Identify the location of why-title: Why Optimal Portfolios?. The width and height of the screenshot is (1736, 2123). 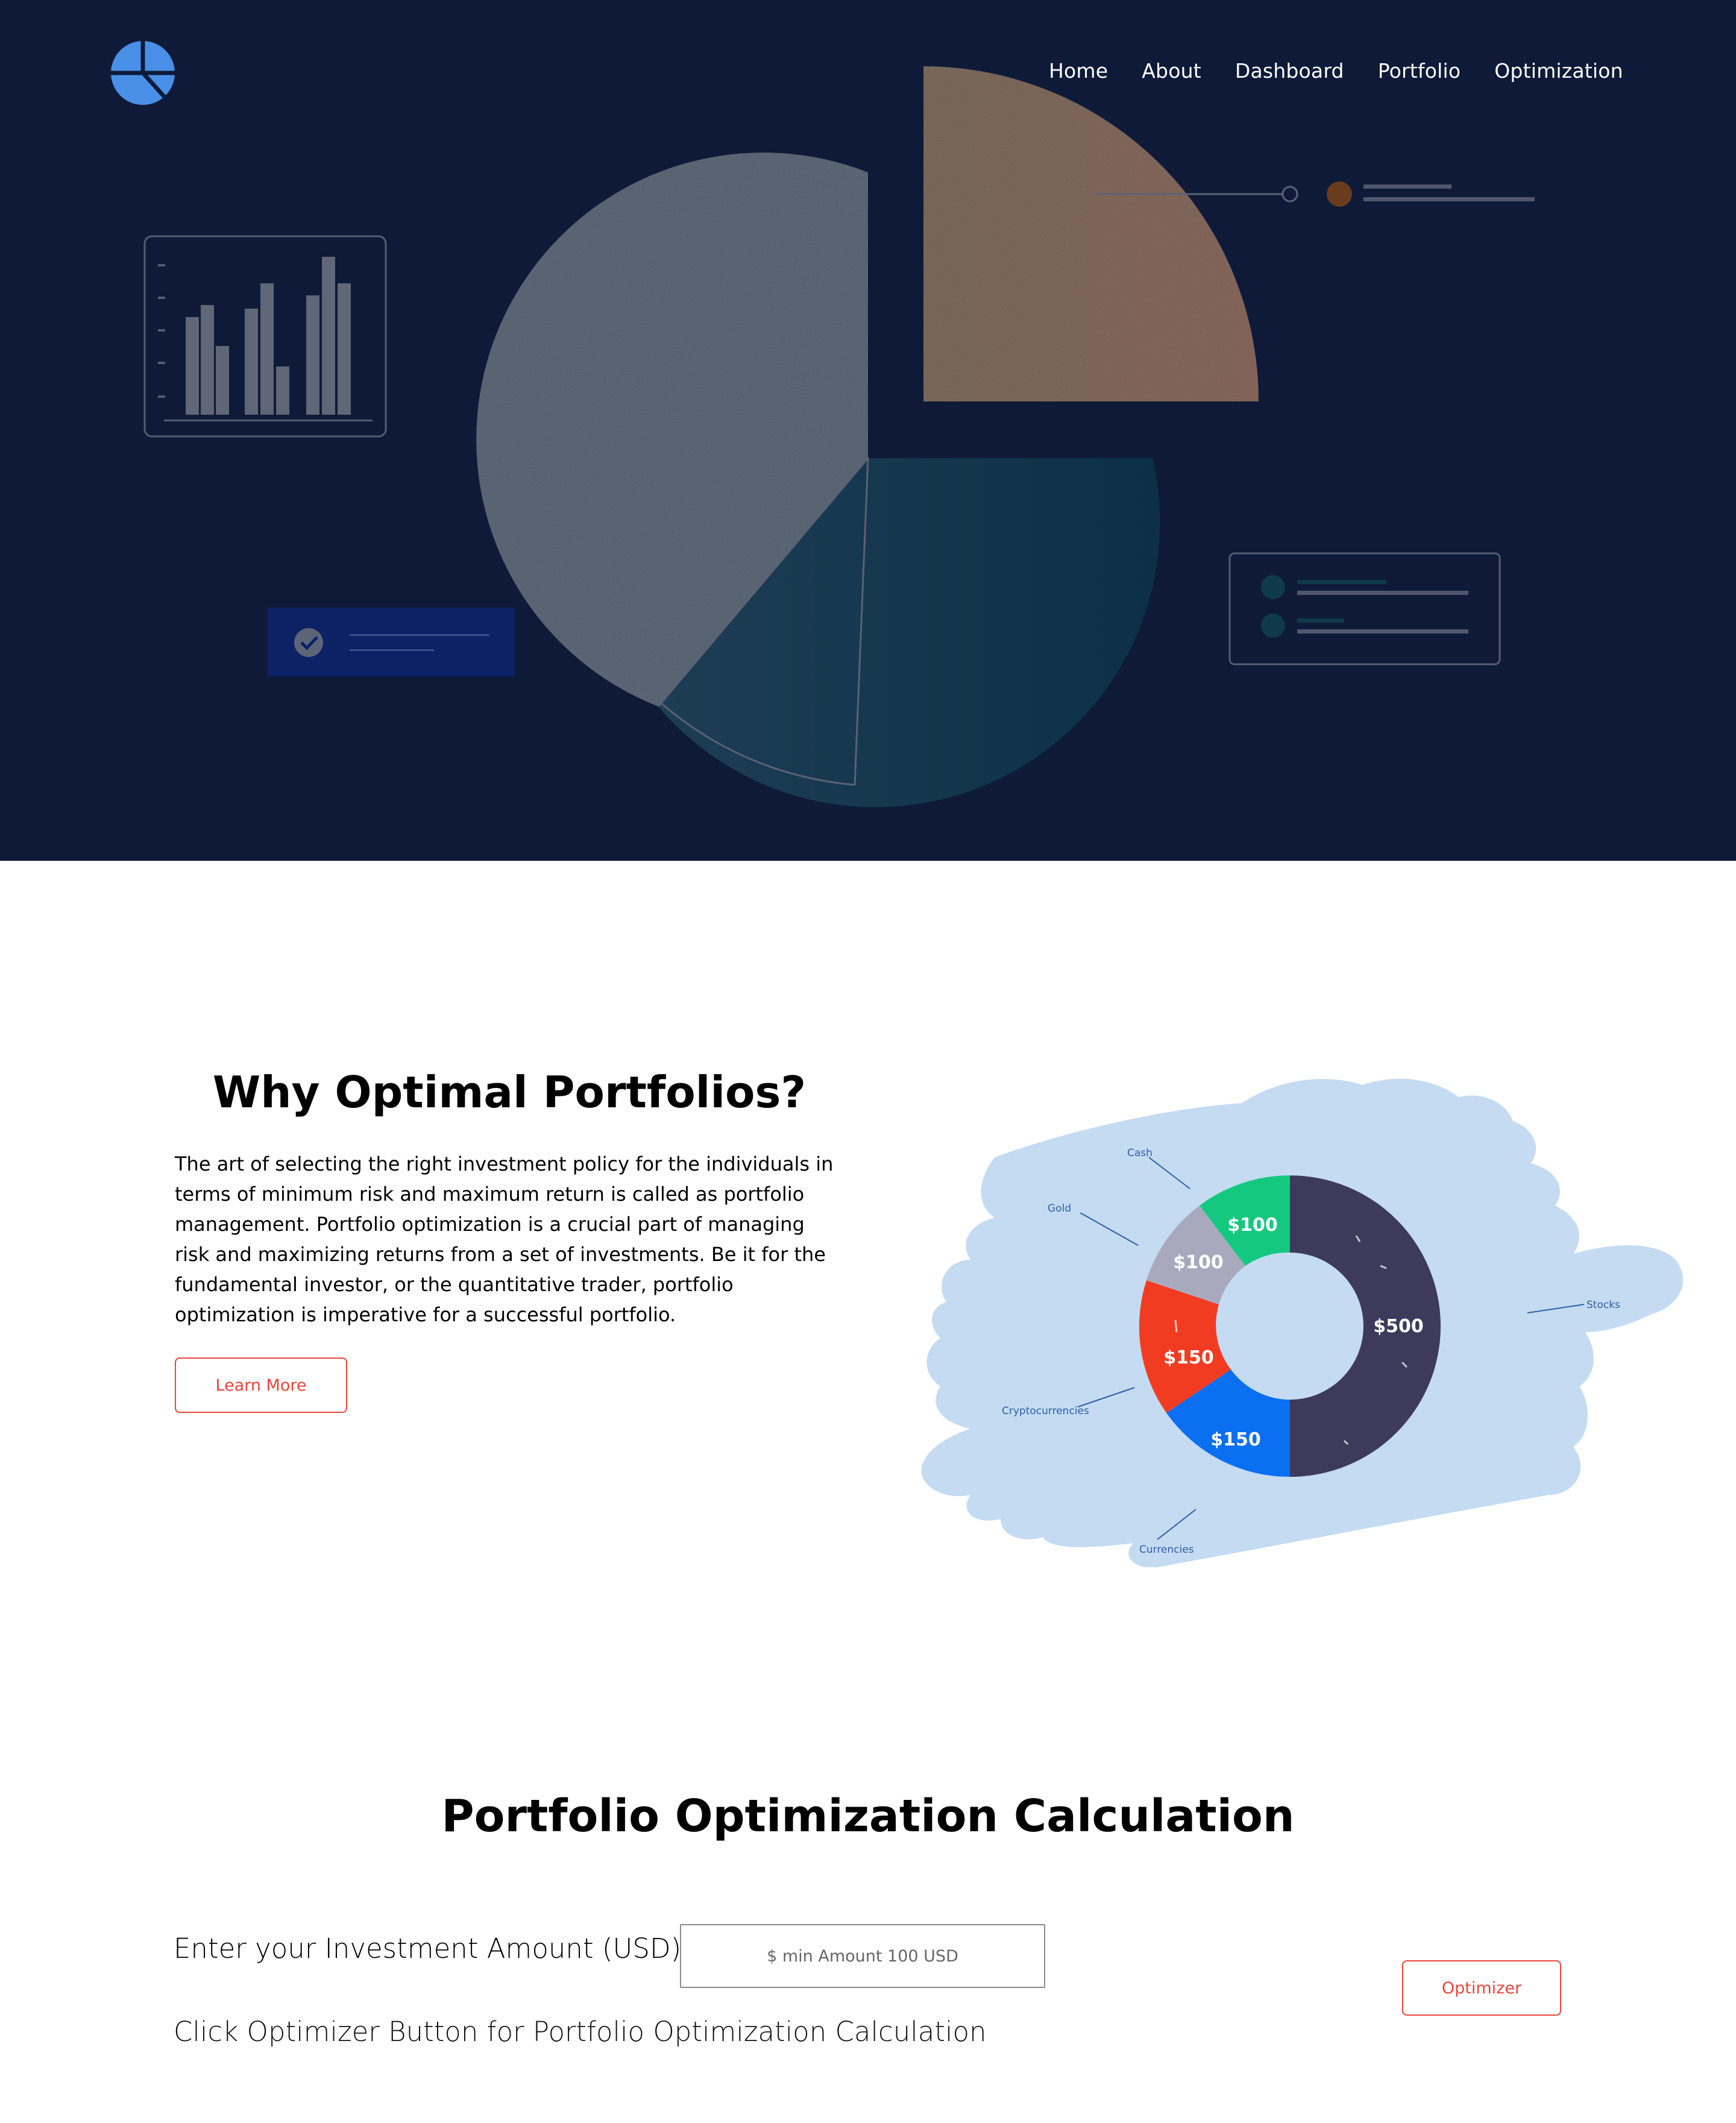
(509, 1092).